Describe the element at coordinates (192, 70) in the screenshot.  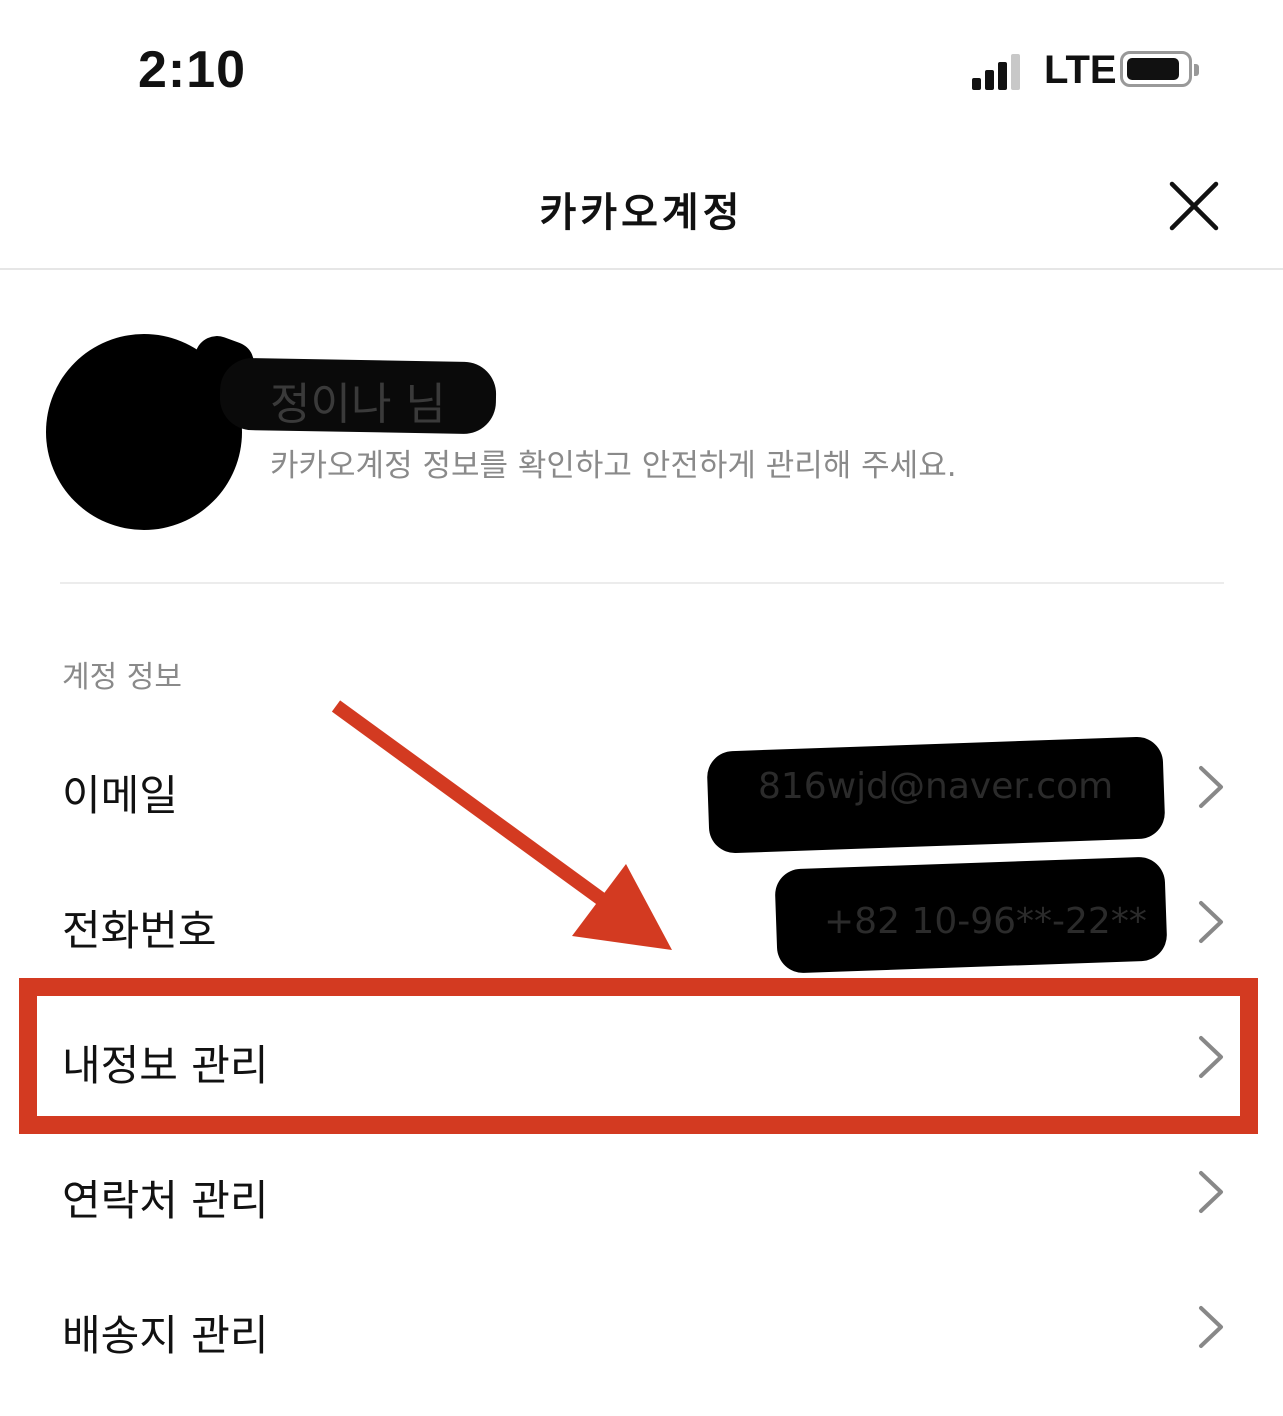
I see `status-time: 2:10` at that location.